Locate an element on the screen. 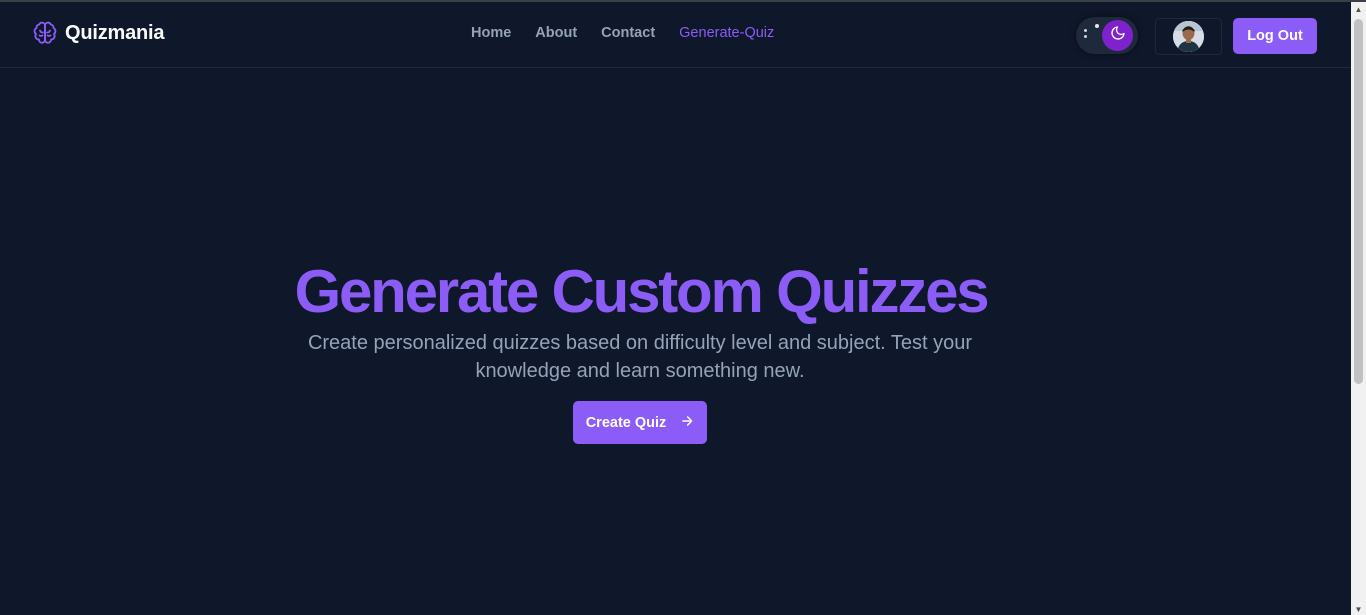  moon-icon is located at coordinates (1118, 35).